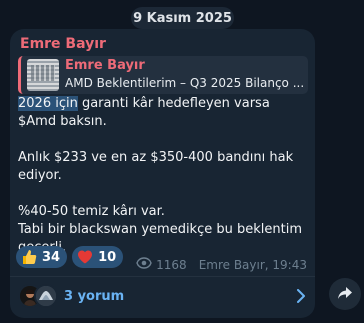 Image resolution: width=364 pixels, height=323 pixels. I want to click on reply-author: Emre Bayır, so click(105, 65).